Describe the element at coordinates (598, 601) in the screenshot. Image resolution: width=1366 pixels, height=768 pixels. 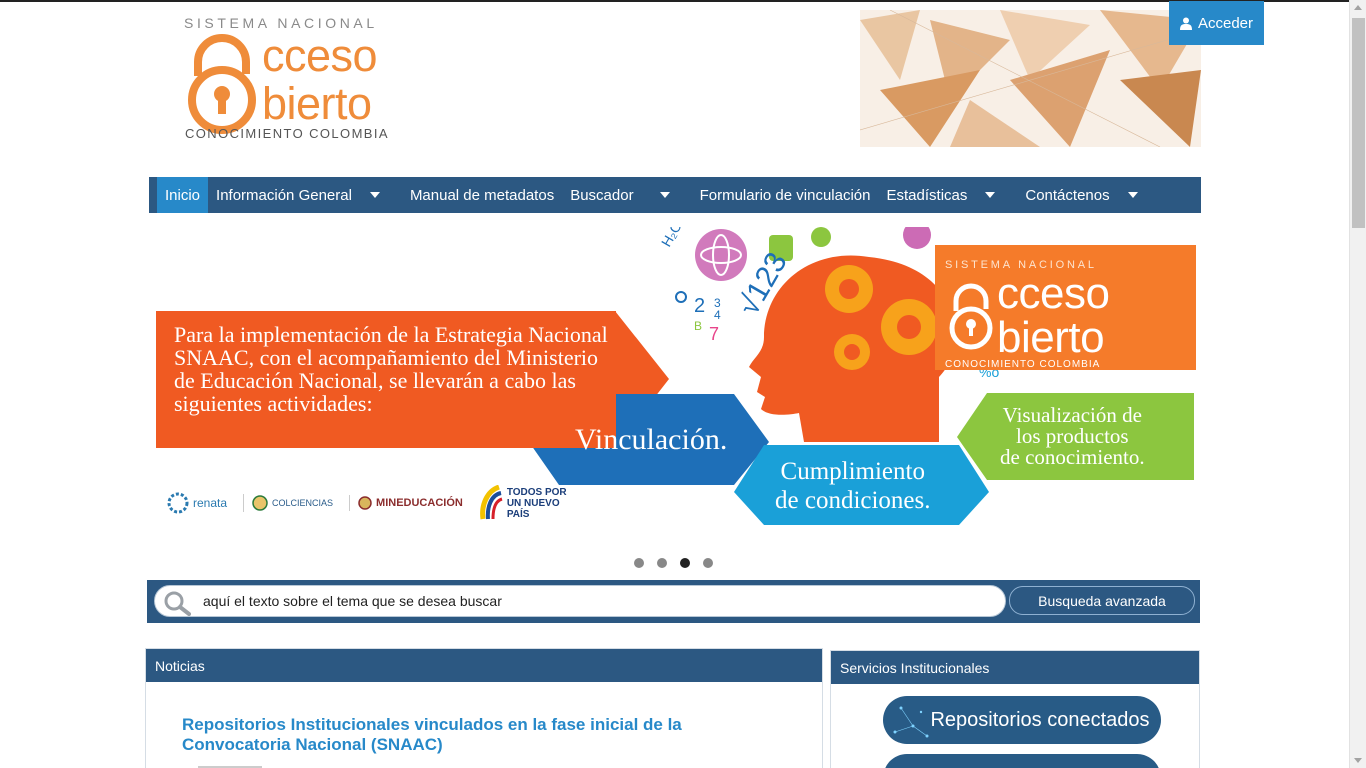
I see `search-input` at that location.